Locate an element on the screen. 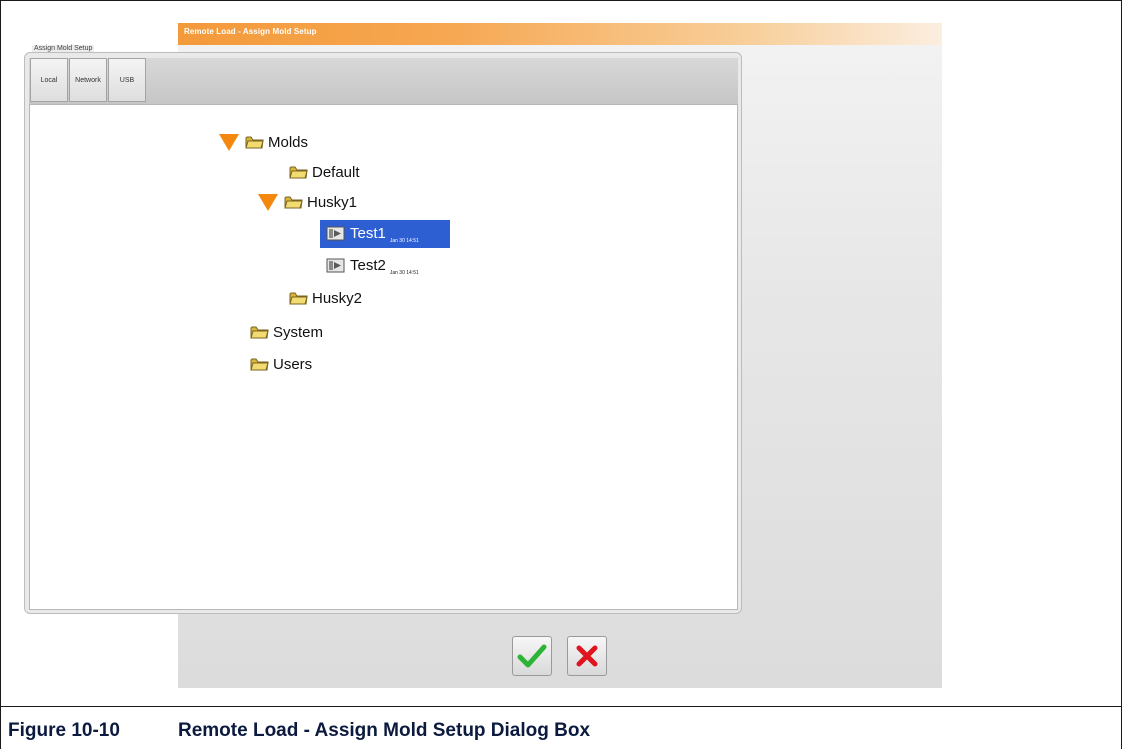 This screenshot has height=750, width=1122. dialog-title: Remote Load - Assign Mold Setup is located at coordinates (250, 31).